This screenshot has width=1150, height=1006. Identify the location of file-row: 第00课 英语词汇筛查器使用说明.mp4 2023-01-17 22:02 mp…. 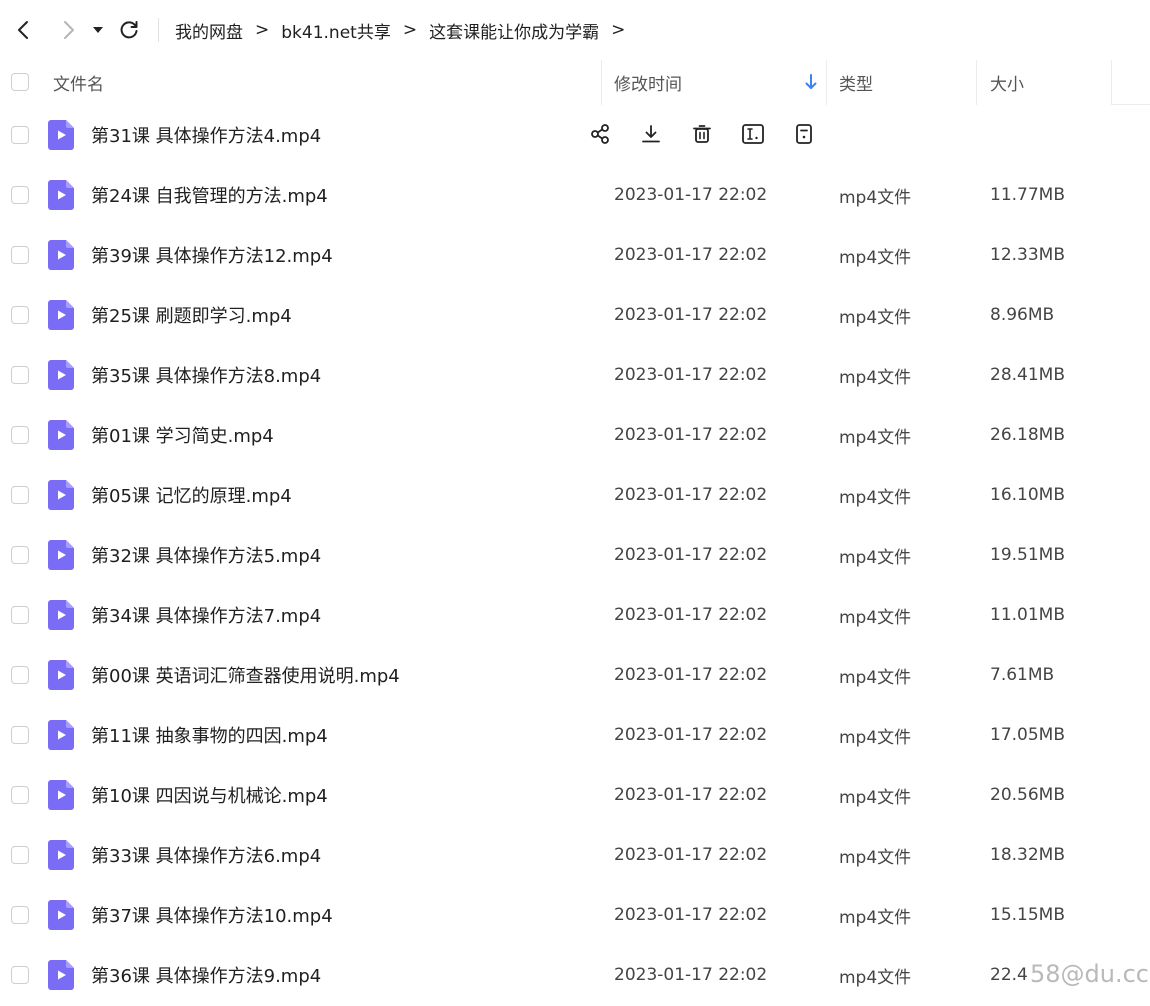
(575, 675).